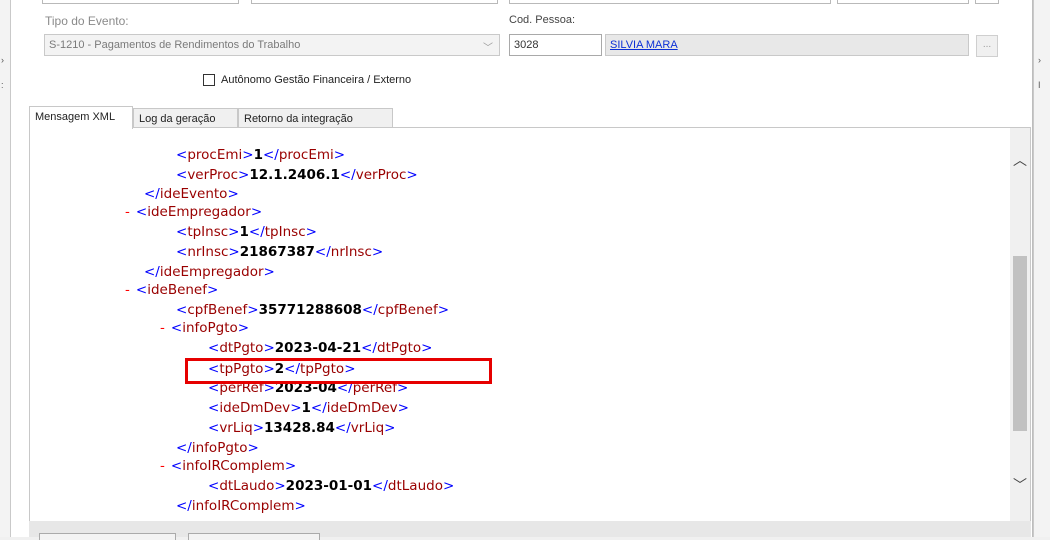 This screenshot has height=540, width=1050. What do you see at coordinates (1020, 160) in the screenshot?
I see `chevron-up-icon: ︿` at bounding box center [1020, 160].